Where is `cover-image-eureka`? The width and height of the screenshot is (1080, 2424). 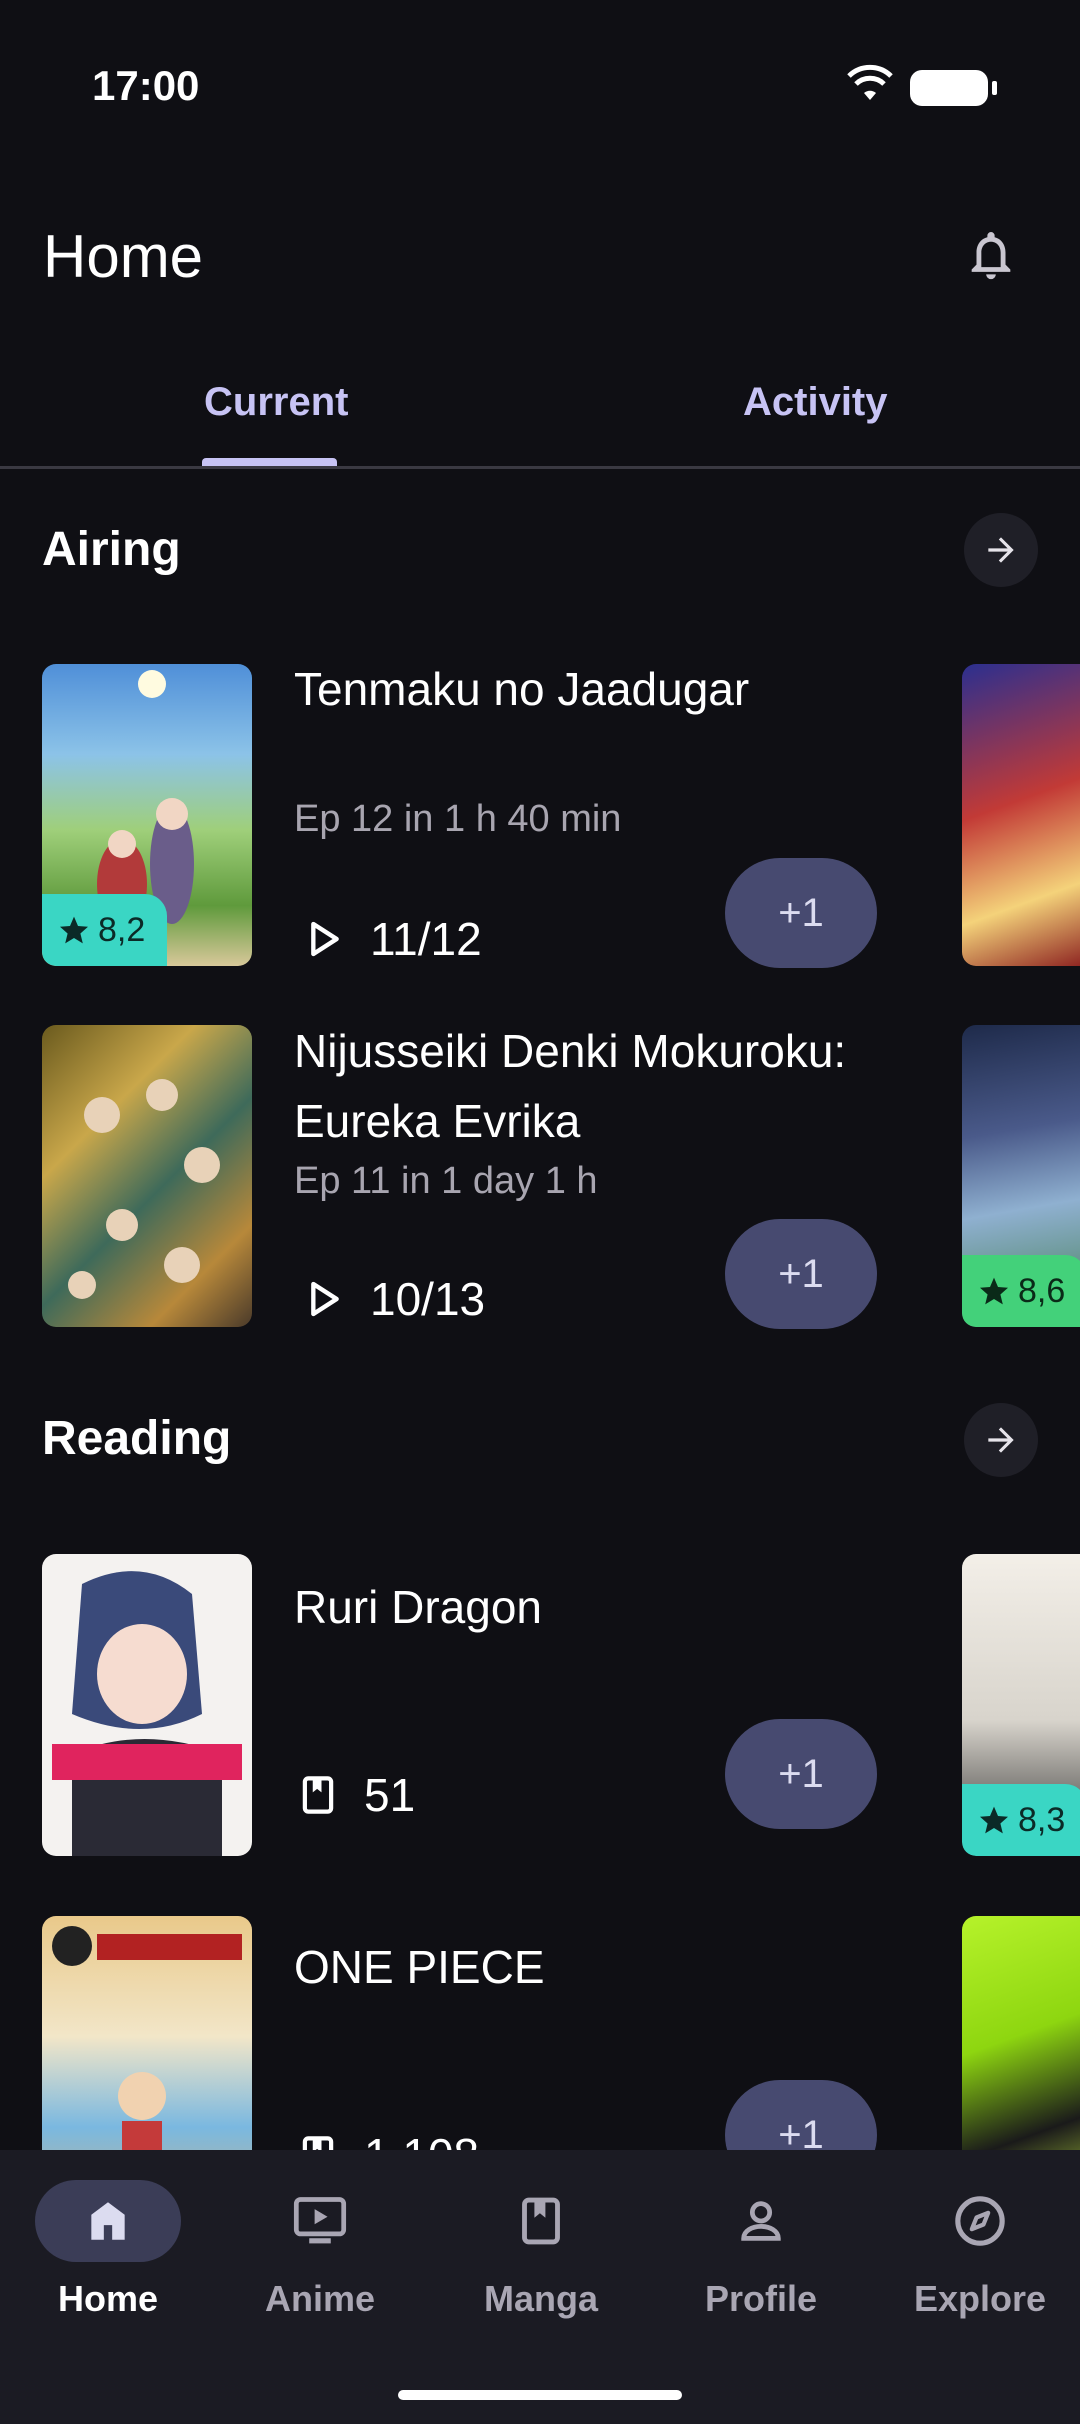
cover-image-eureka is located at coordinates (147, 1176).